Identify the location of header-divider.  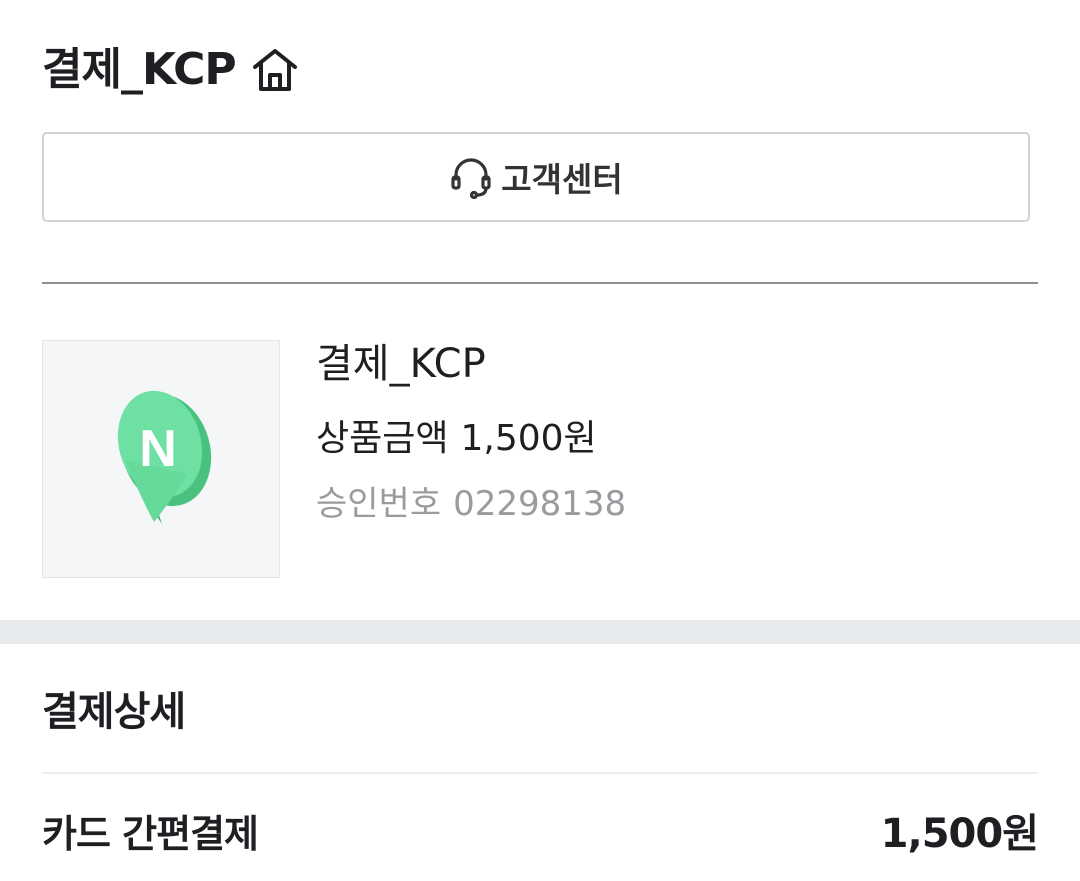
(540, 283).